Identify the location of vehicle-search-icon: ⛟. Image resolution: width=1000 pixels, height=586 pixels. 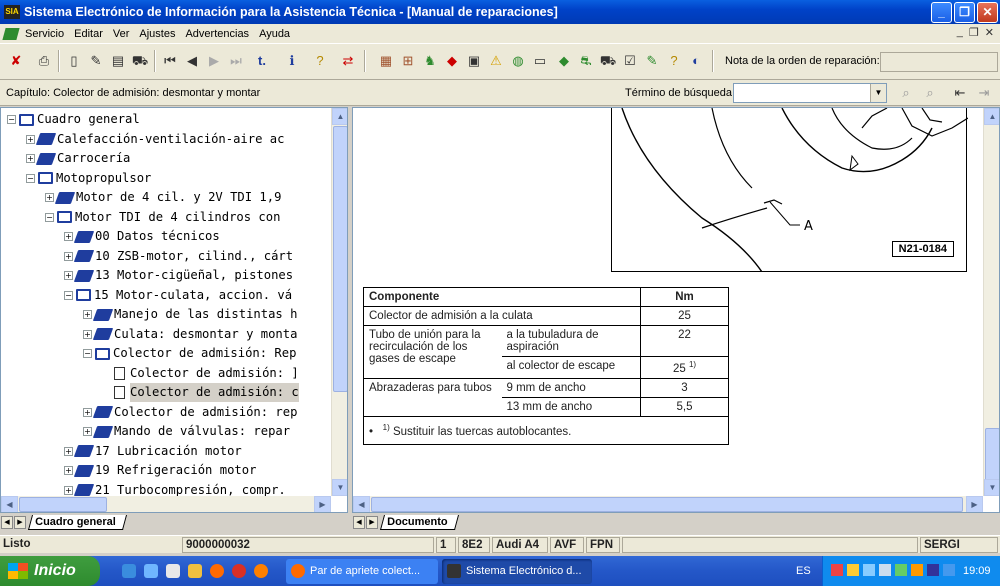
(608, 61).